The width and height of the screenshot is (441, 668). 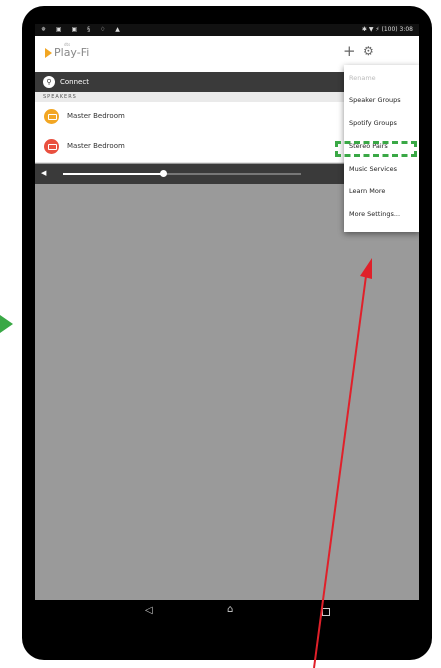 What do you see at coordinates (366, 268) in the screenshot?
I see `annotation-arrowhead-icon` at bounding box center [366, 268].